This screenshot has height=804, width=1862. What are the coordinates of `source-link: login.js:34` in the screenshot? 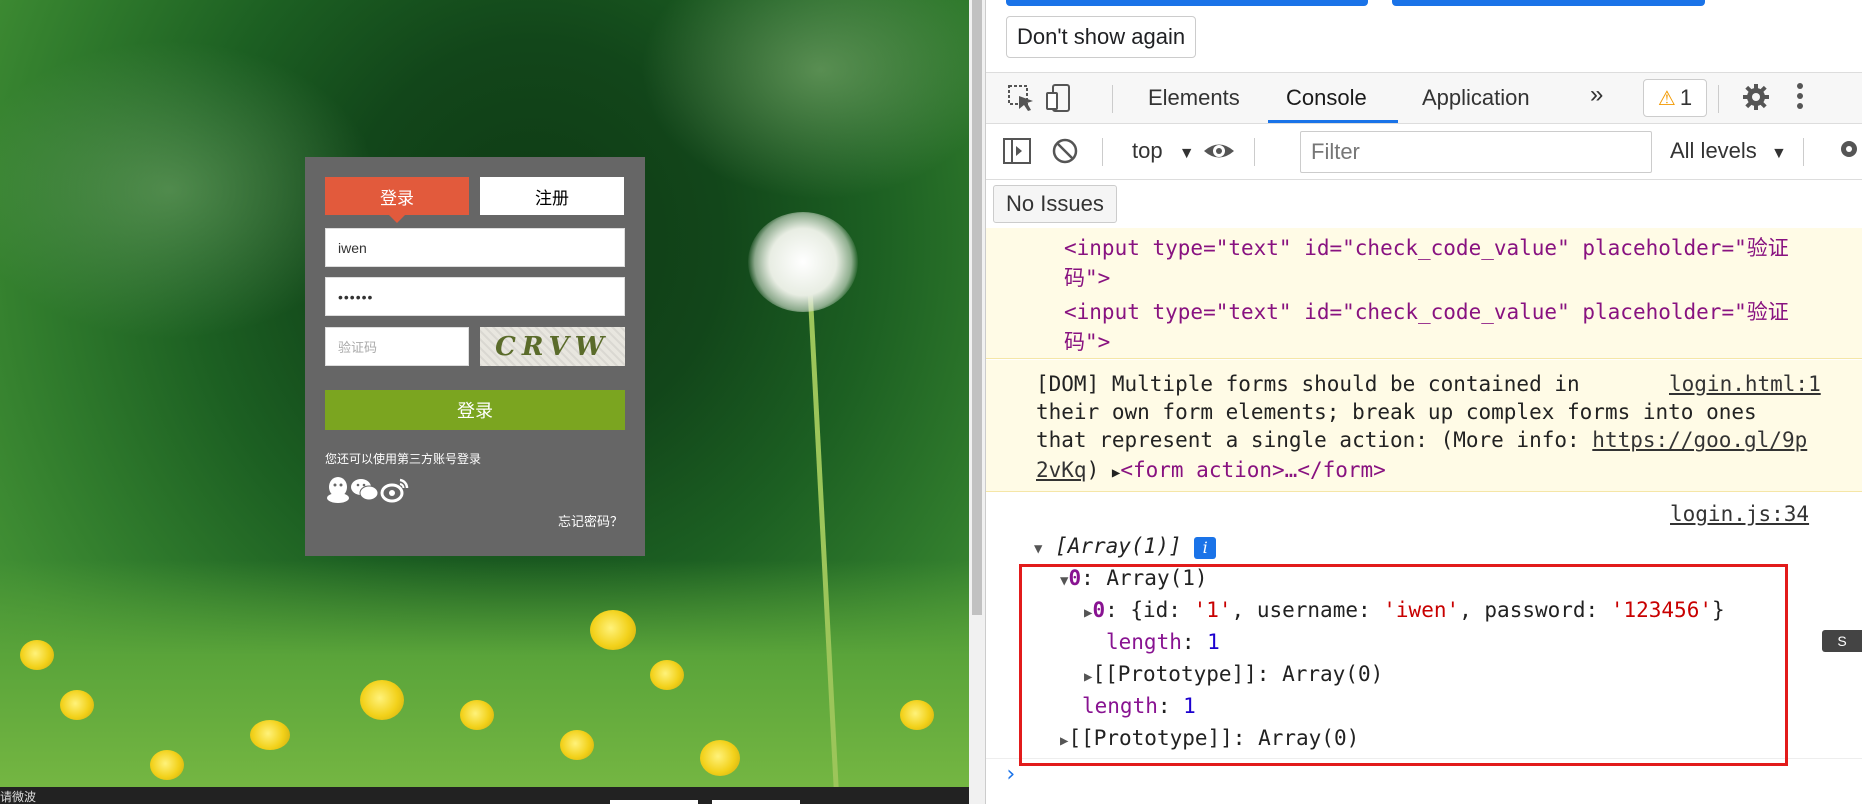 It's located at (1739, 514).